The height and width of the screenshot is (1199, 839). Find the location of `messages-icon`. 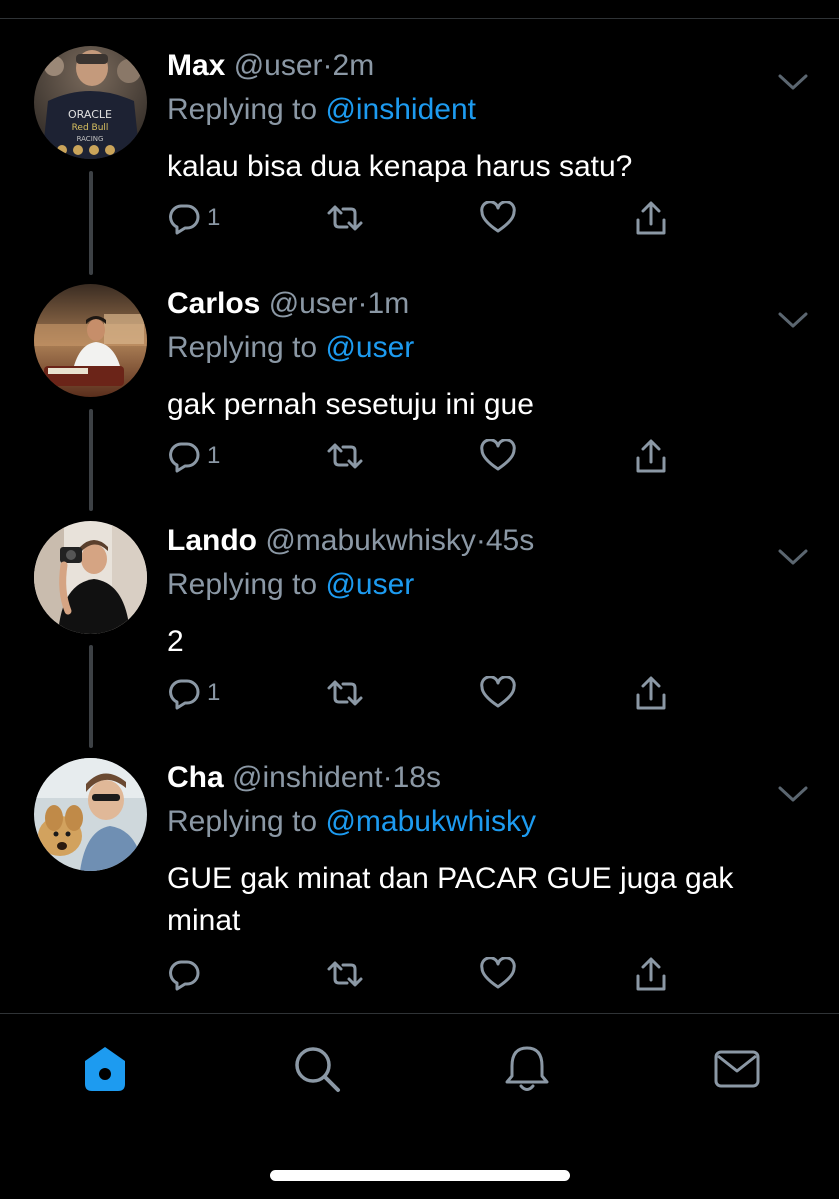

messages-icon is located at coordinates (737, 1069).